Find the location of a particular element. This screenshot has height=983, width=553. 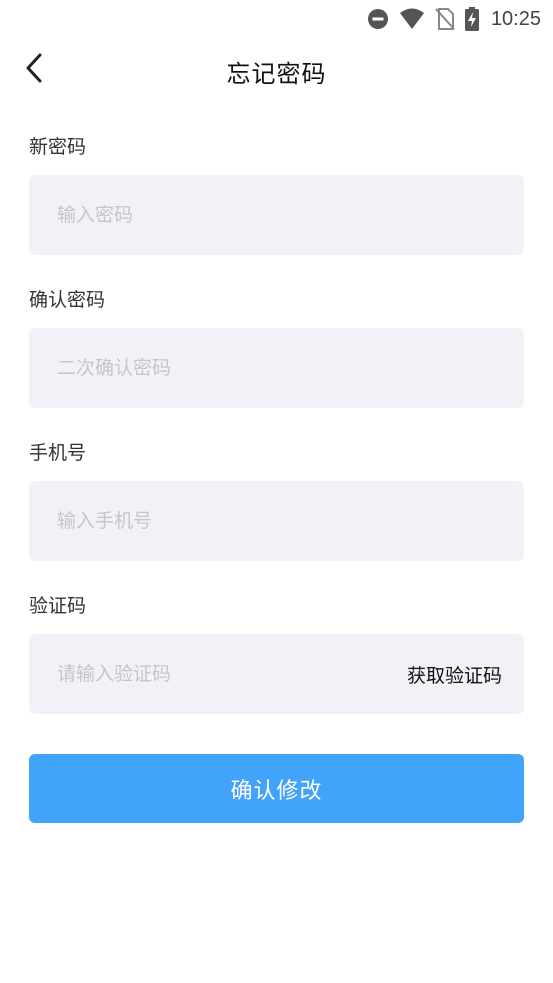

new-password-group: 新密码 is located at coordinates (276, 194).